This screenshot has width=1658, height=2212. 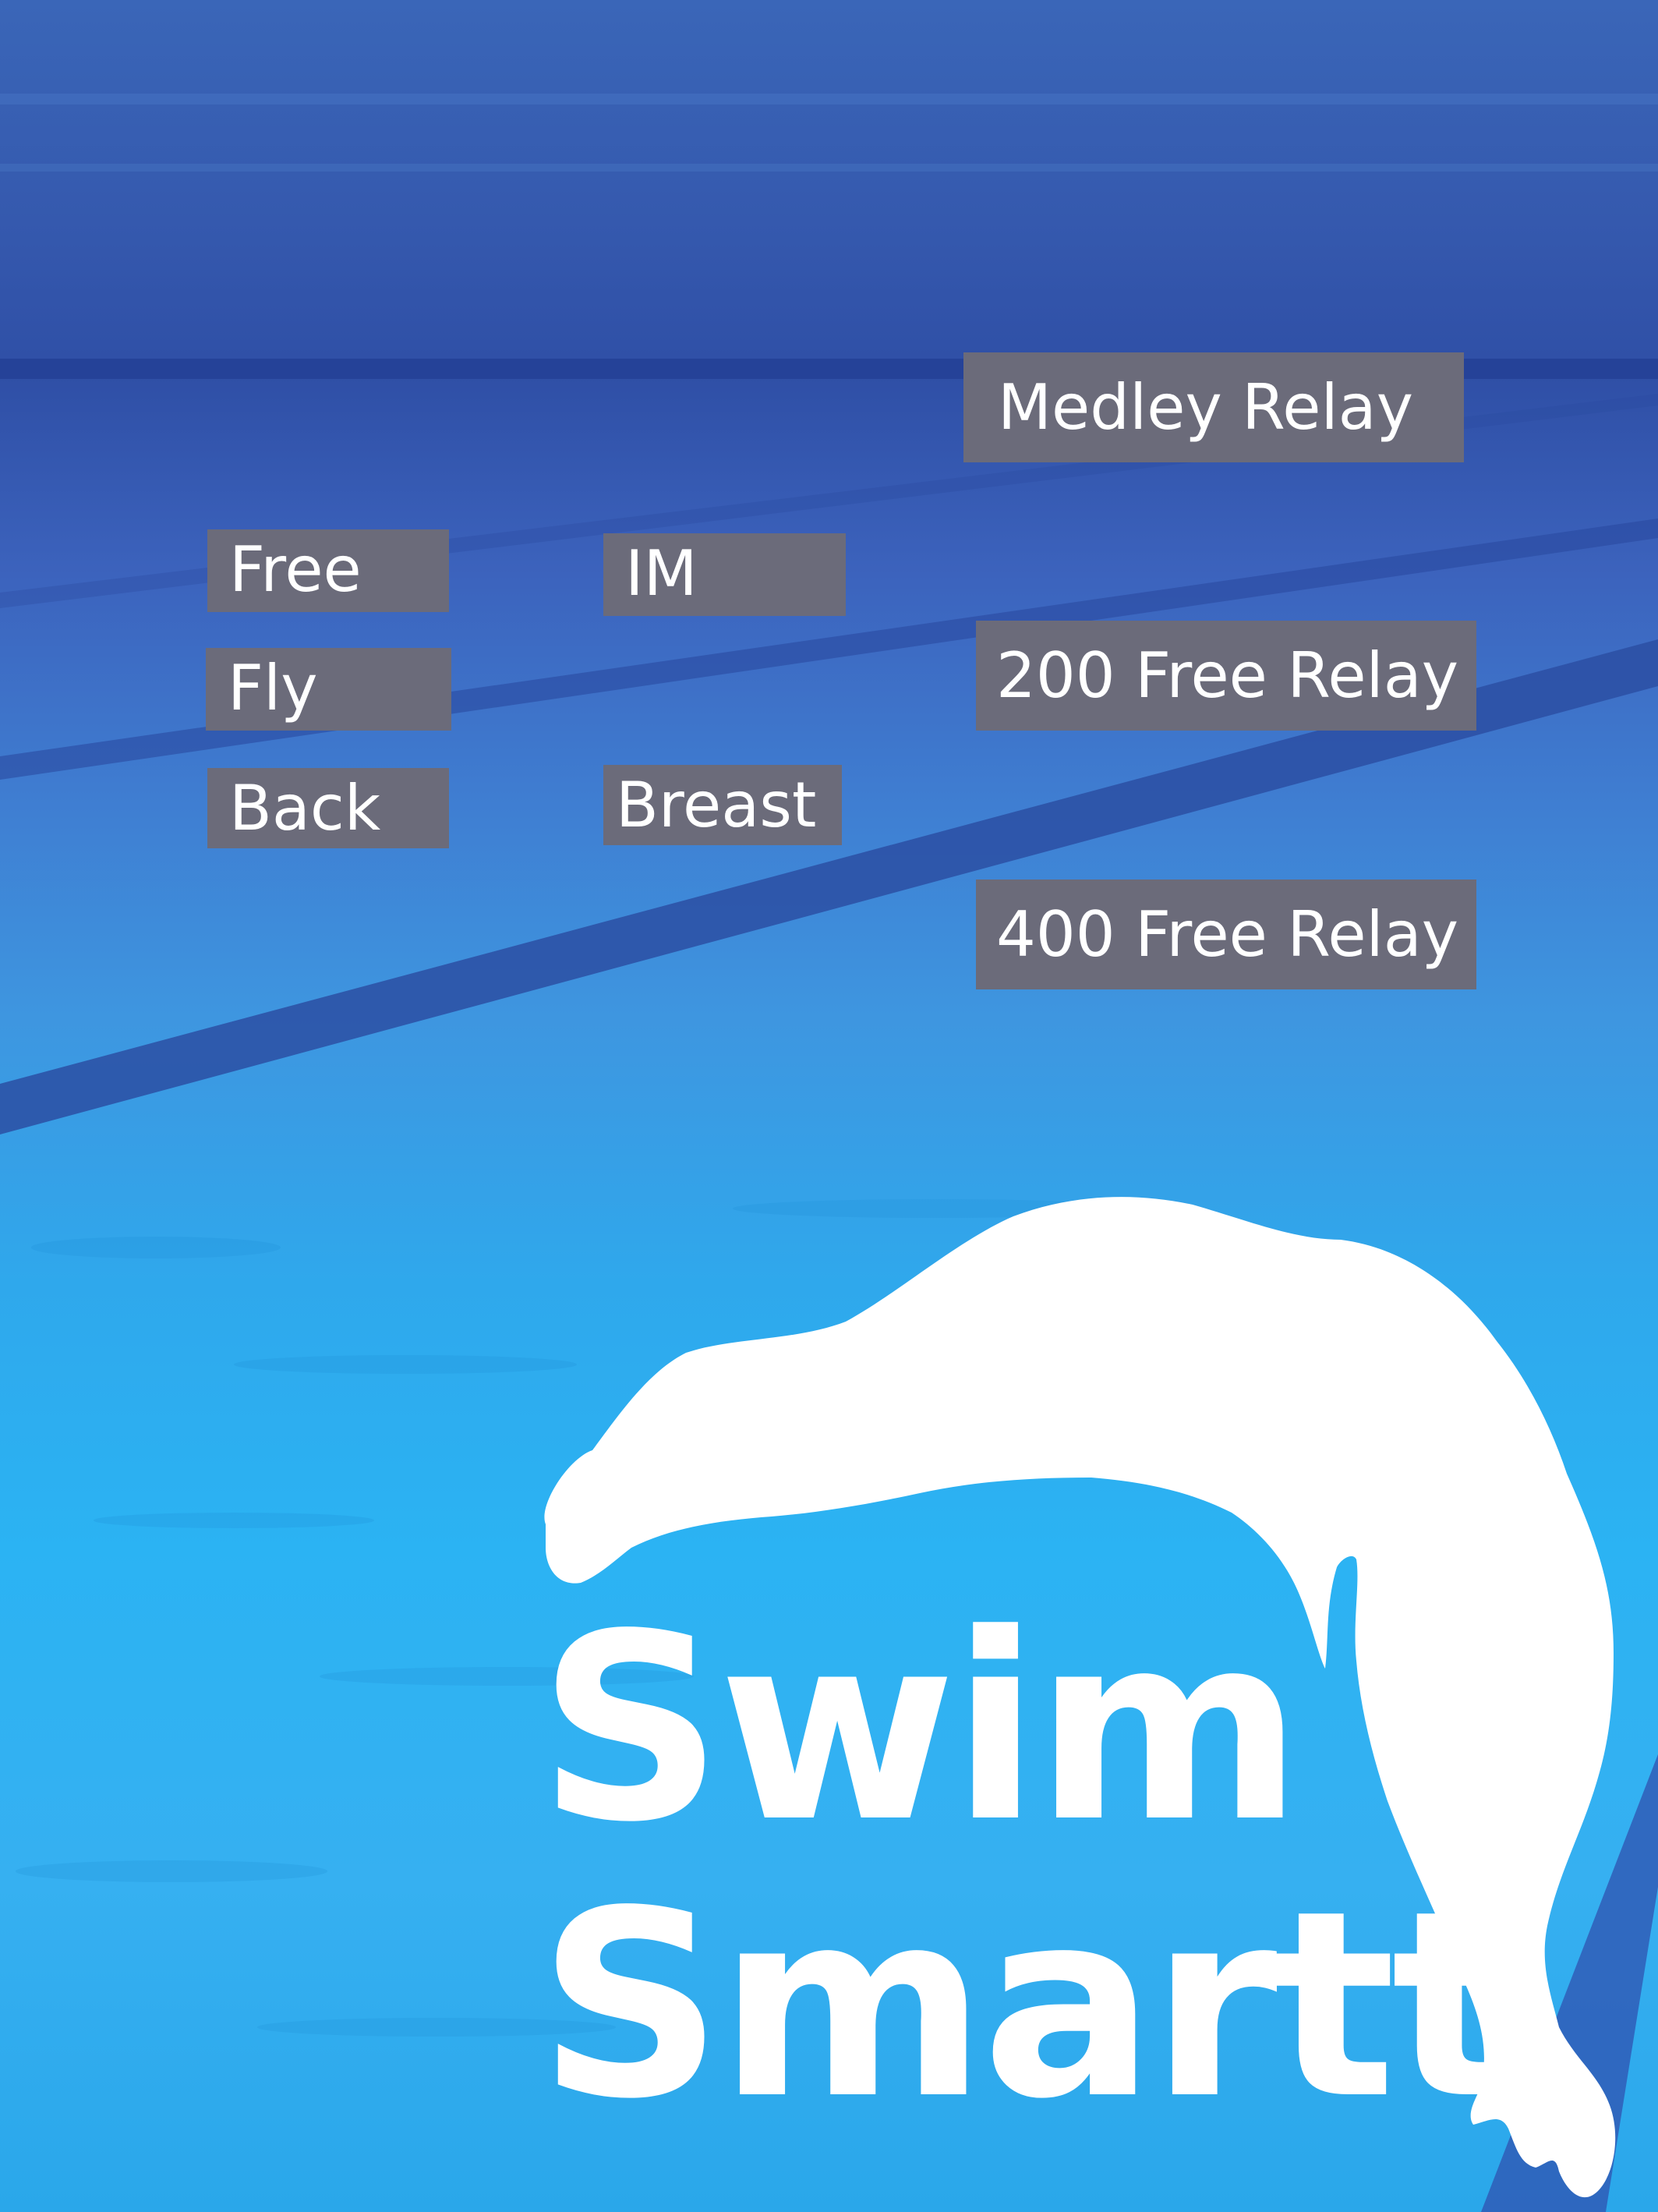 I want to click on event-label-fly: Fly, so click(x=273, y=688).